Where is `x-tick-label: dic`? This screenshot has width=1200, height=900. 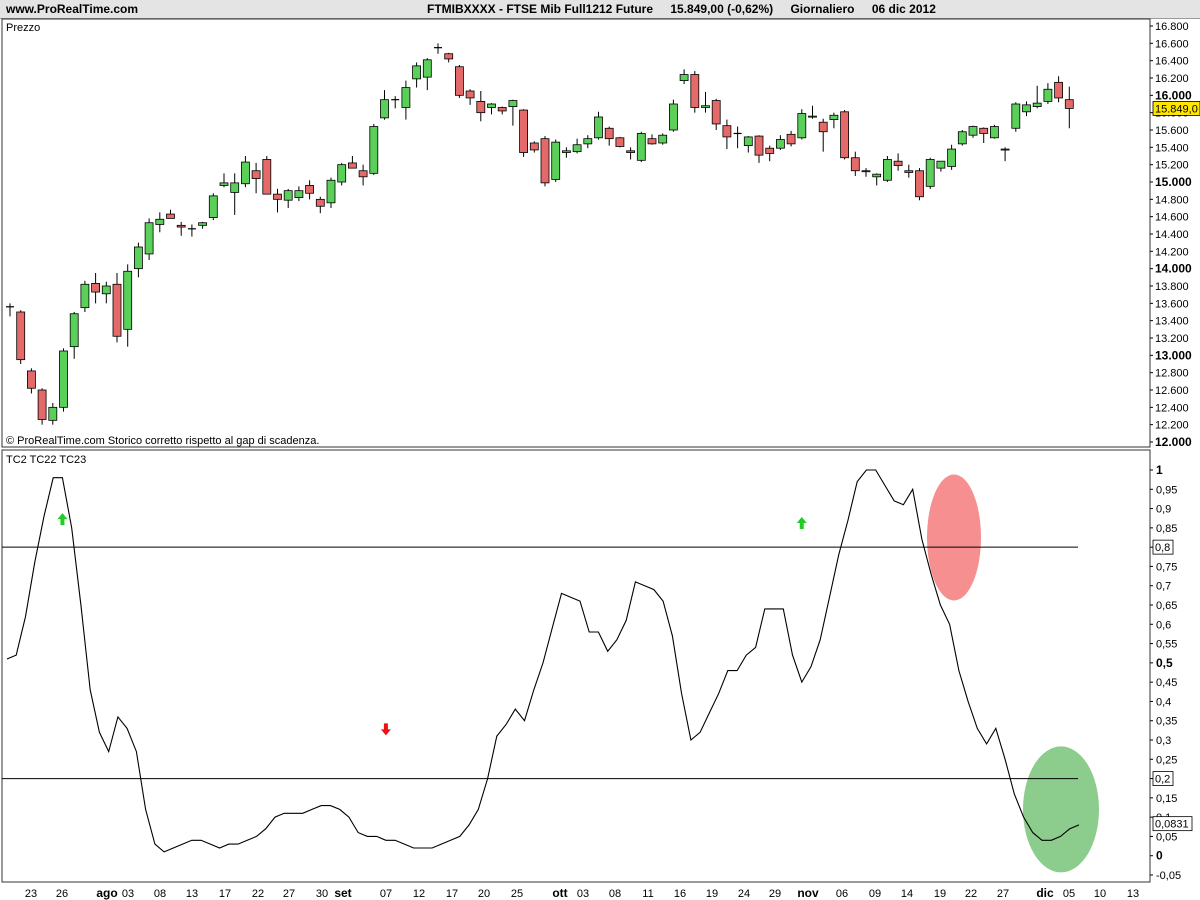
x-tick-label: dic is located at coordinates (1045, 893).